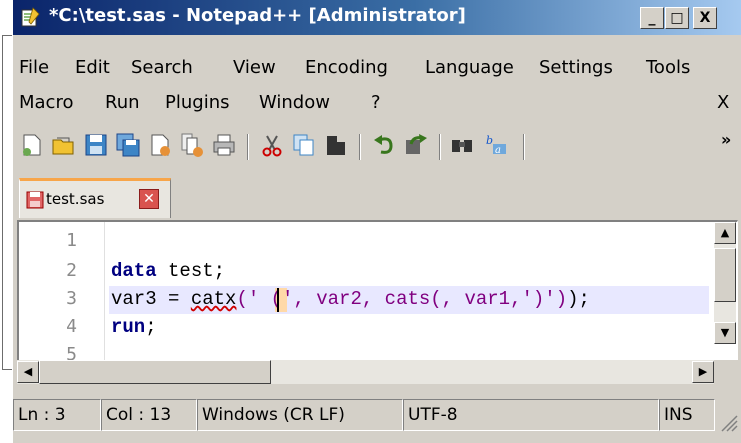 The width and height of the screenshot is (741, 443). What do you see at coordinates (128, 145) in the screenshot?
I see `save-all-icon` at bounding box center [128, 145].